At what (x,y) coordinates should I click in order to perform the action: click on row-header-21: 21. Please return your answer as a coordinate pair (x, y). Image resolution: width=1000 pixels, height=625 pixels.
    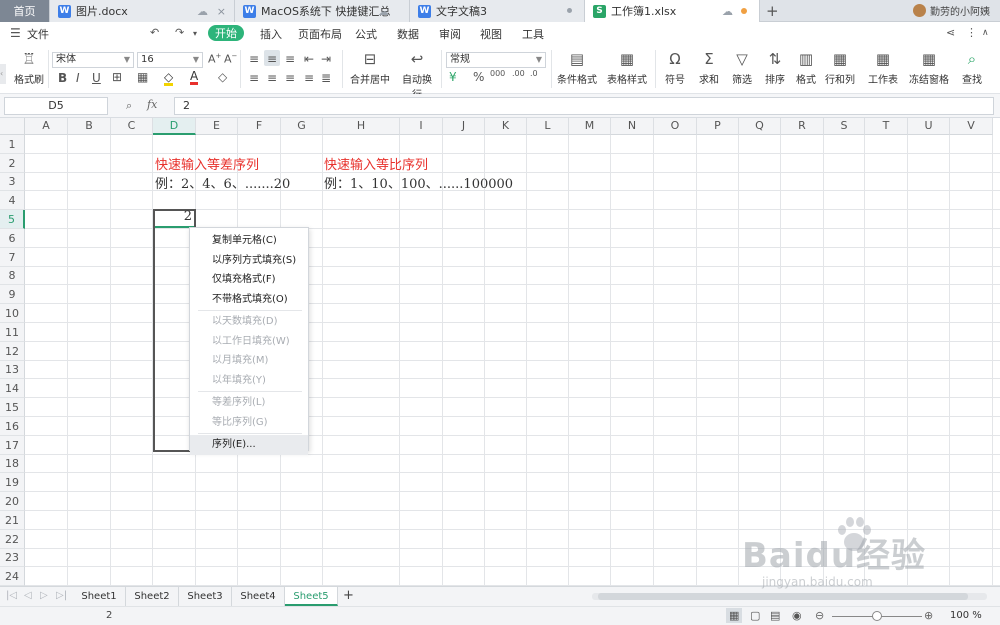
    Looking at the image, I should click on (12, 520).